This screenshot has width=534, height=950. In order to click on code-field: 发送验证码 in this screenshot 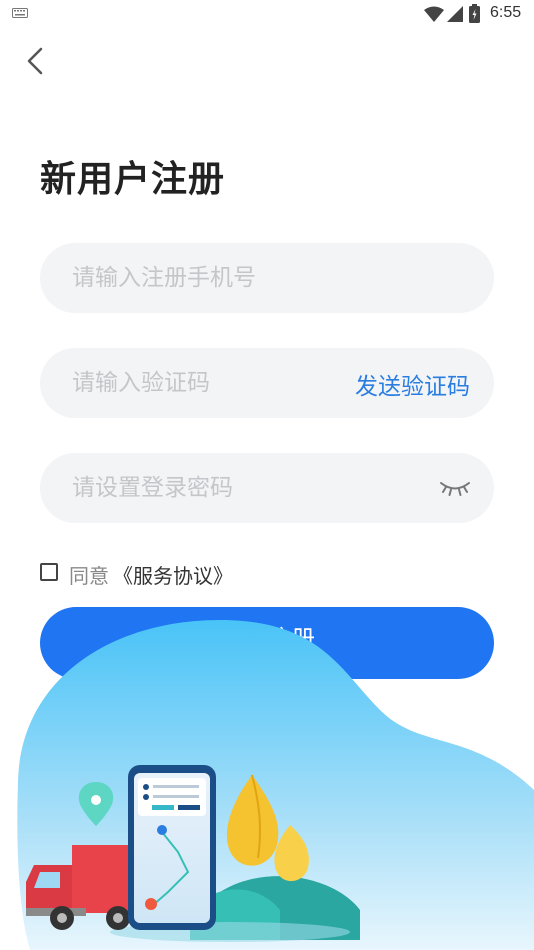, I will do `click(267, 383)`.